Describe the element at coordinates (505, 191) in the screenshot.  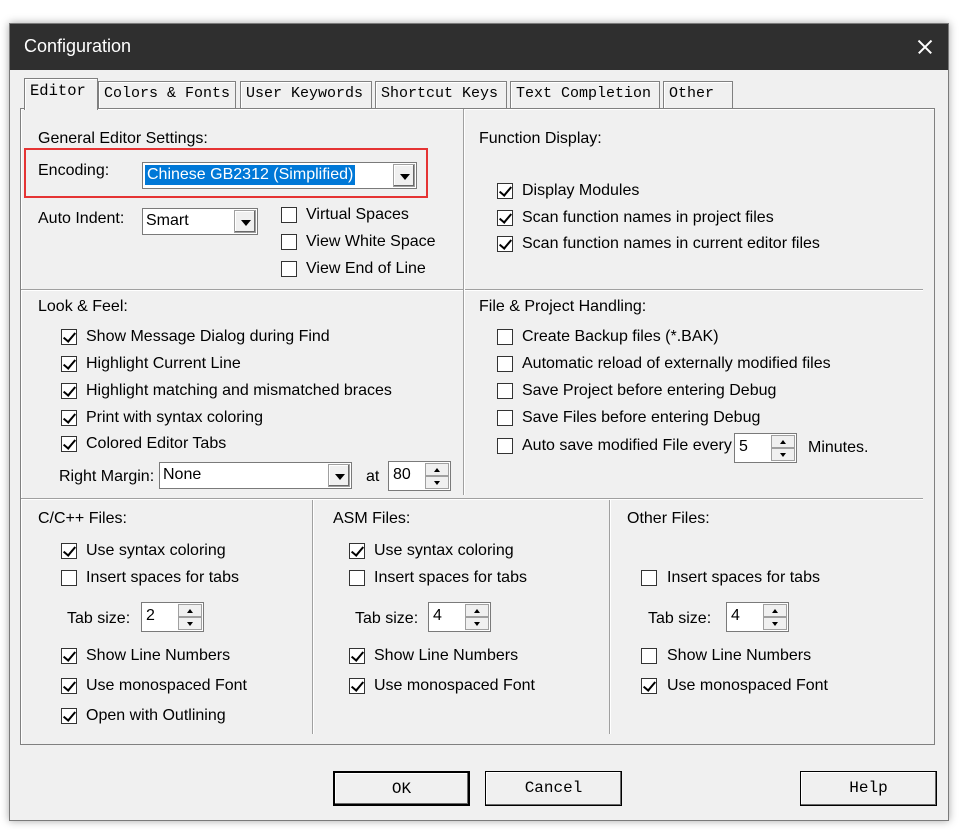
I see `display-modules-checkbox` at that location.